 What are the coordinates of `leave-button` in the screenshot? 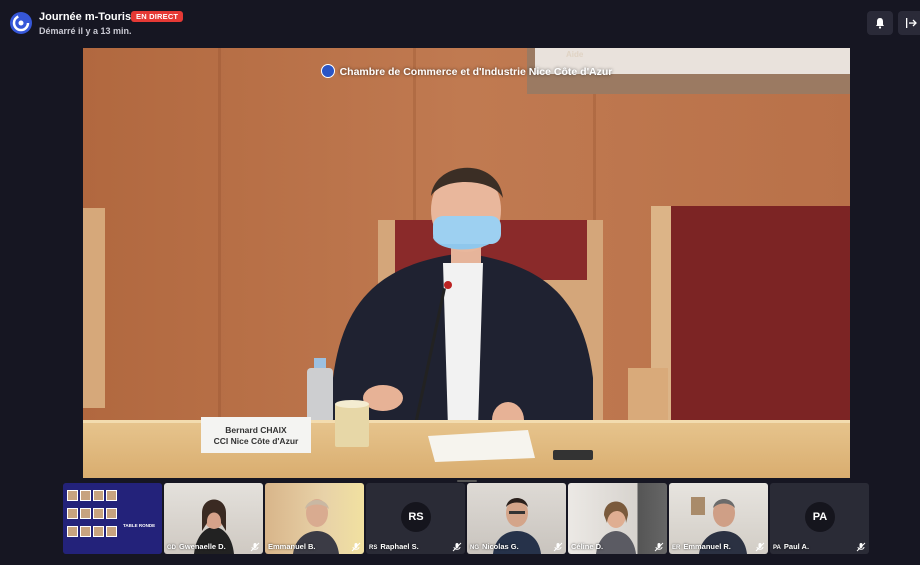 It's located at (909, 23).